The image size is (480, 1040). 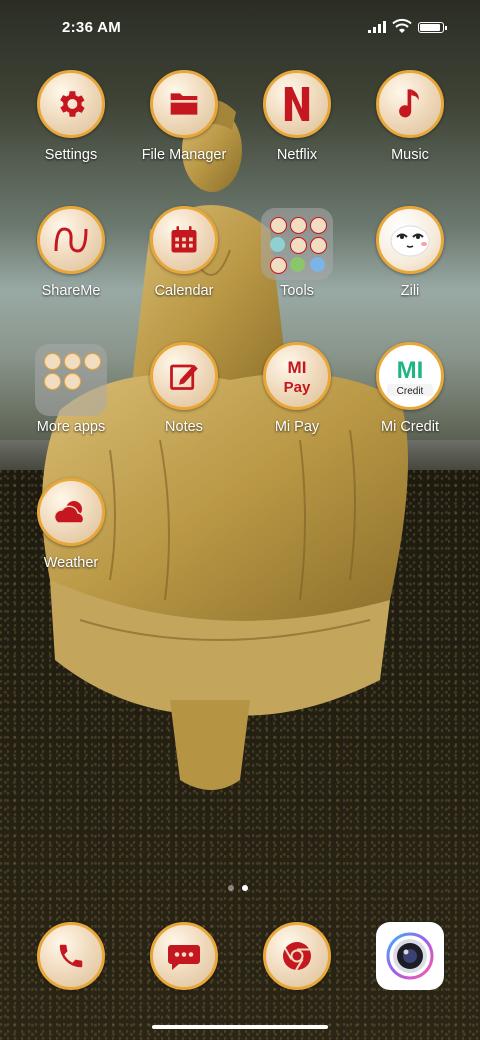 I want to click on wifi-icon, so click(x=402, y=25).